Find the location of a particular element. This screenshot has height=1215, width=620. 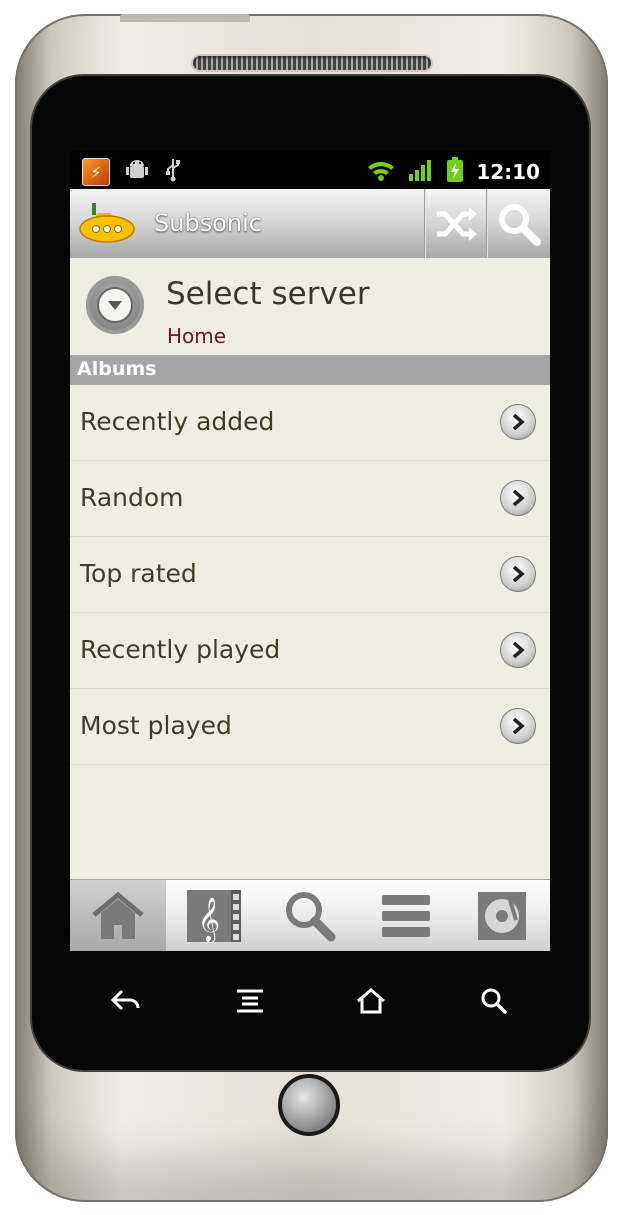

list-item-label: Most played is located at coordinates (156, 725).